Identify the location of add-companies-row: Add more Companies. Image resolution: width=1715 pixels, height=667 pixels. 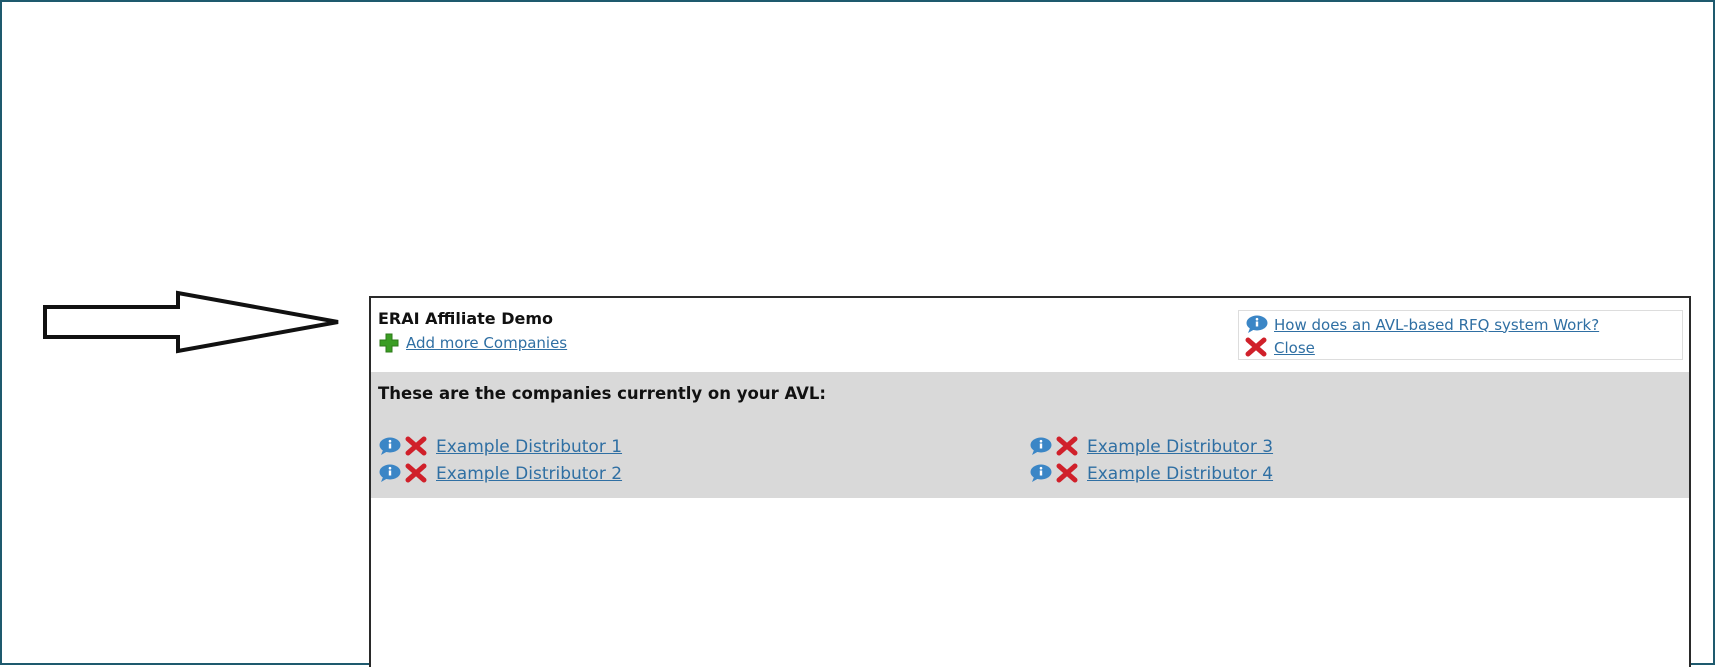
(472, 343).